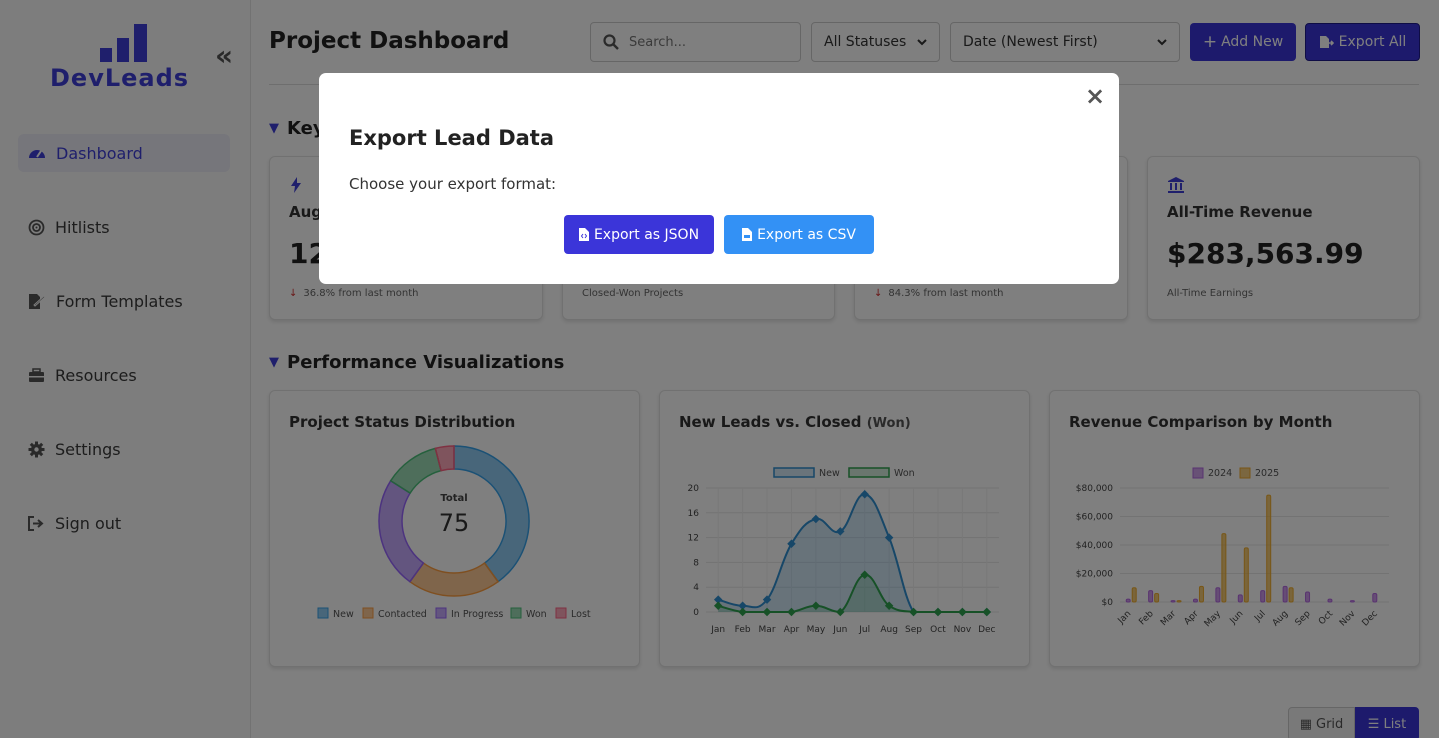  I want to click on file-code-icon, so click(583, 234).